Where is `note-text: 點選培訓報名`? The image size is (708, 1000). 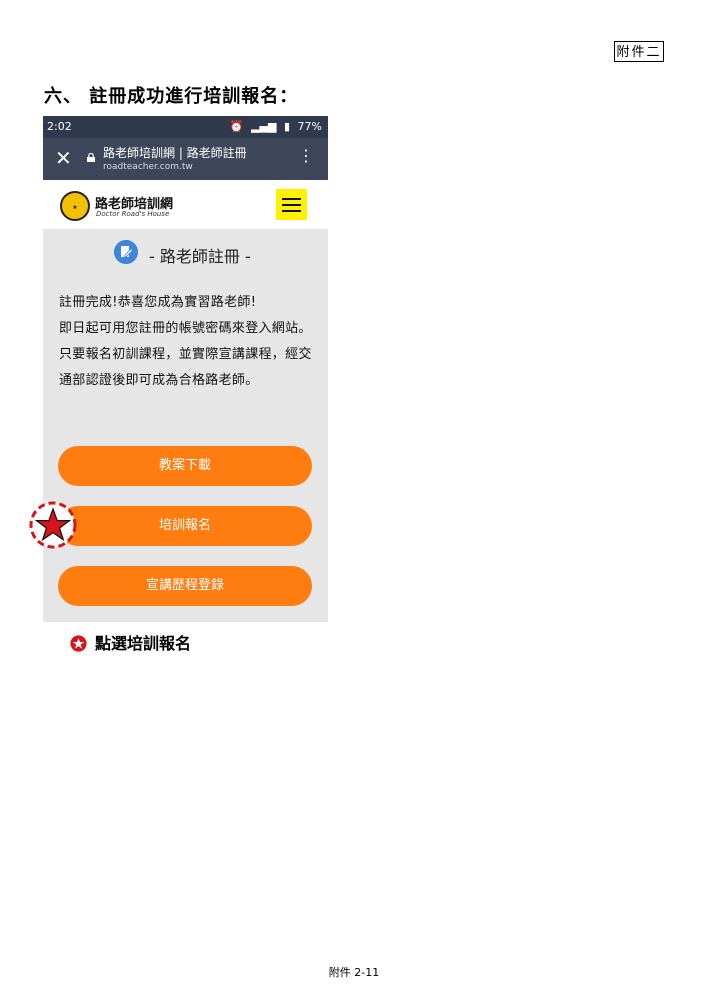
note-text: 點選培訓報名 is located at coordinates (143, 643).